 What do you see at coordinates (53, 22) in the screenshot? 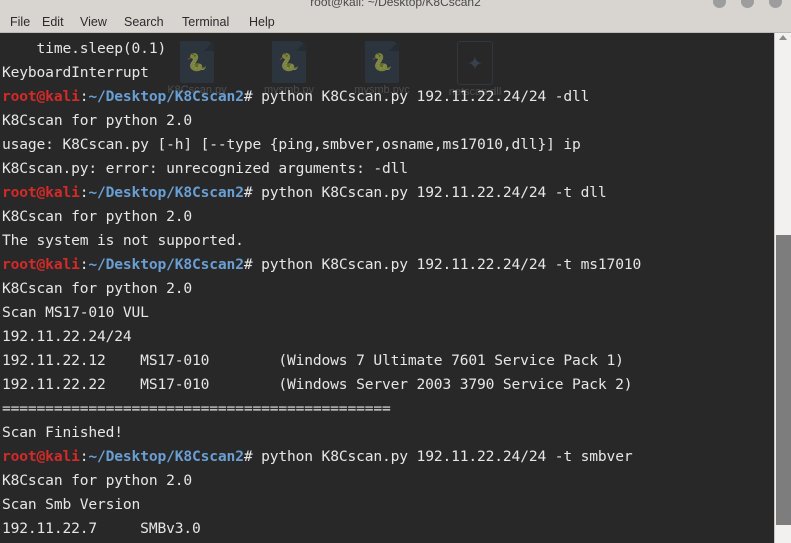
I see `menu-item-edit: Edit` at bounding box center [53, 22].